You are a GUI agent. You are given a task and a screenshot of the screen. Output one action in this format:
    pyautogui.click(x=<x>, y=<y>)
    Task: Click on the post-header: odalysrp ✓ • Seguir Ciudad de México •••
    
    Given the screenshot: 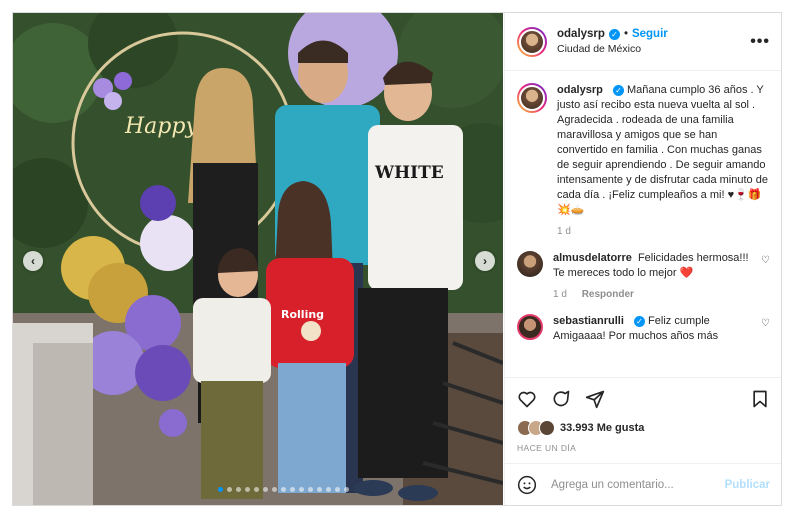 What is the action you would take?
    pyautogui.click(x=643, y=42)
    